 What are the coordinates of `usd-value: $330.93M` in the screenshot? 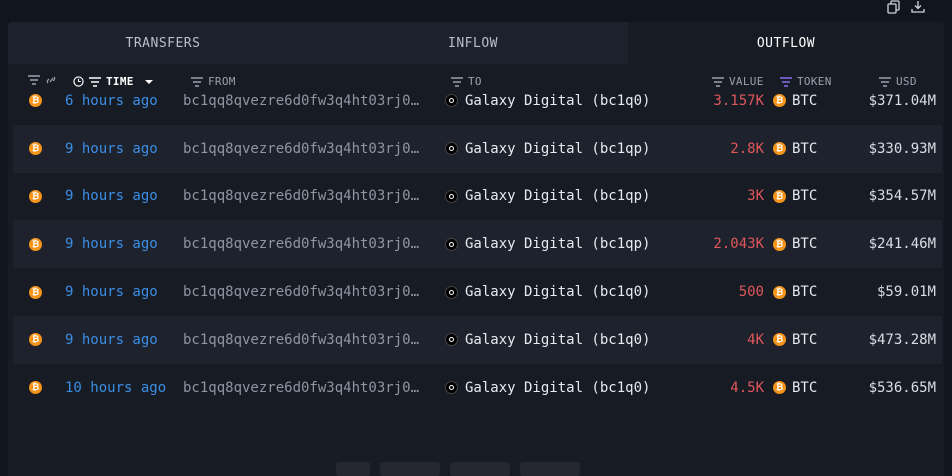 It's located at (902, 148).